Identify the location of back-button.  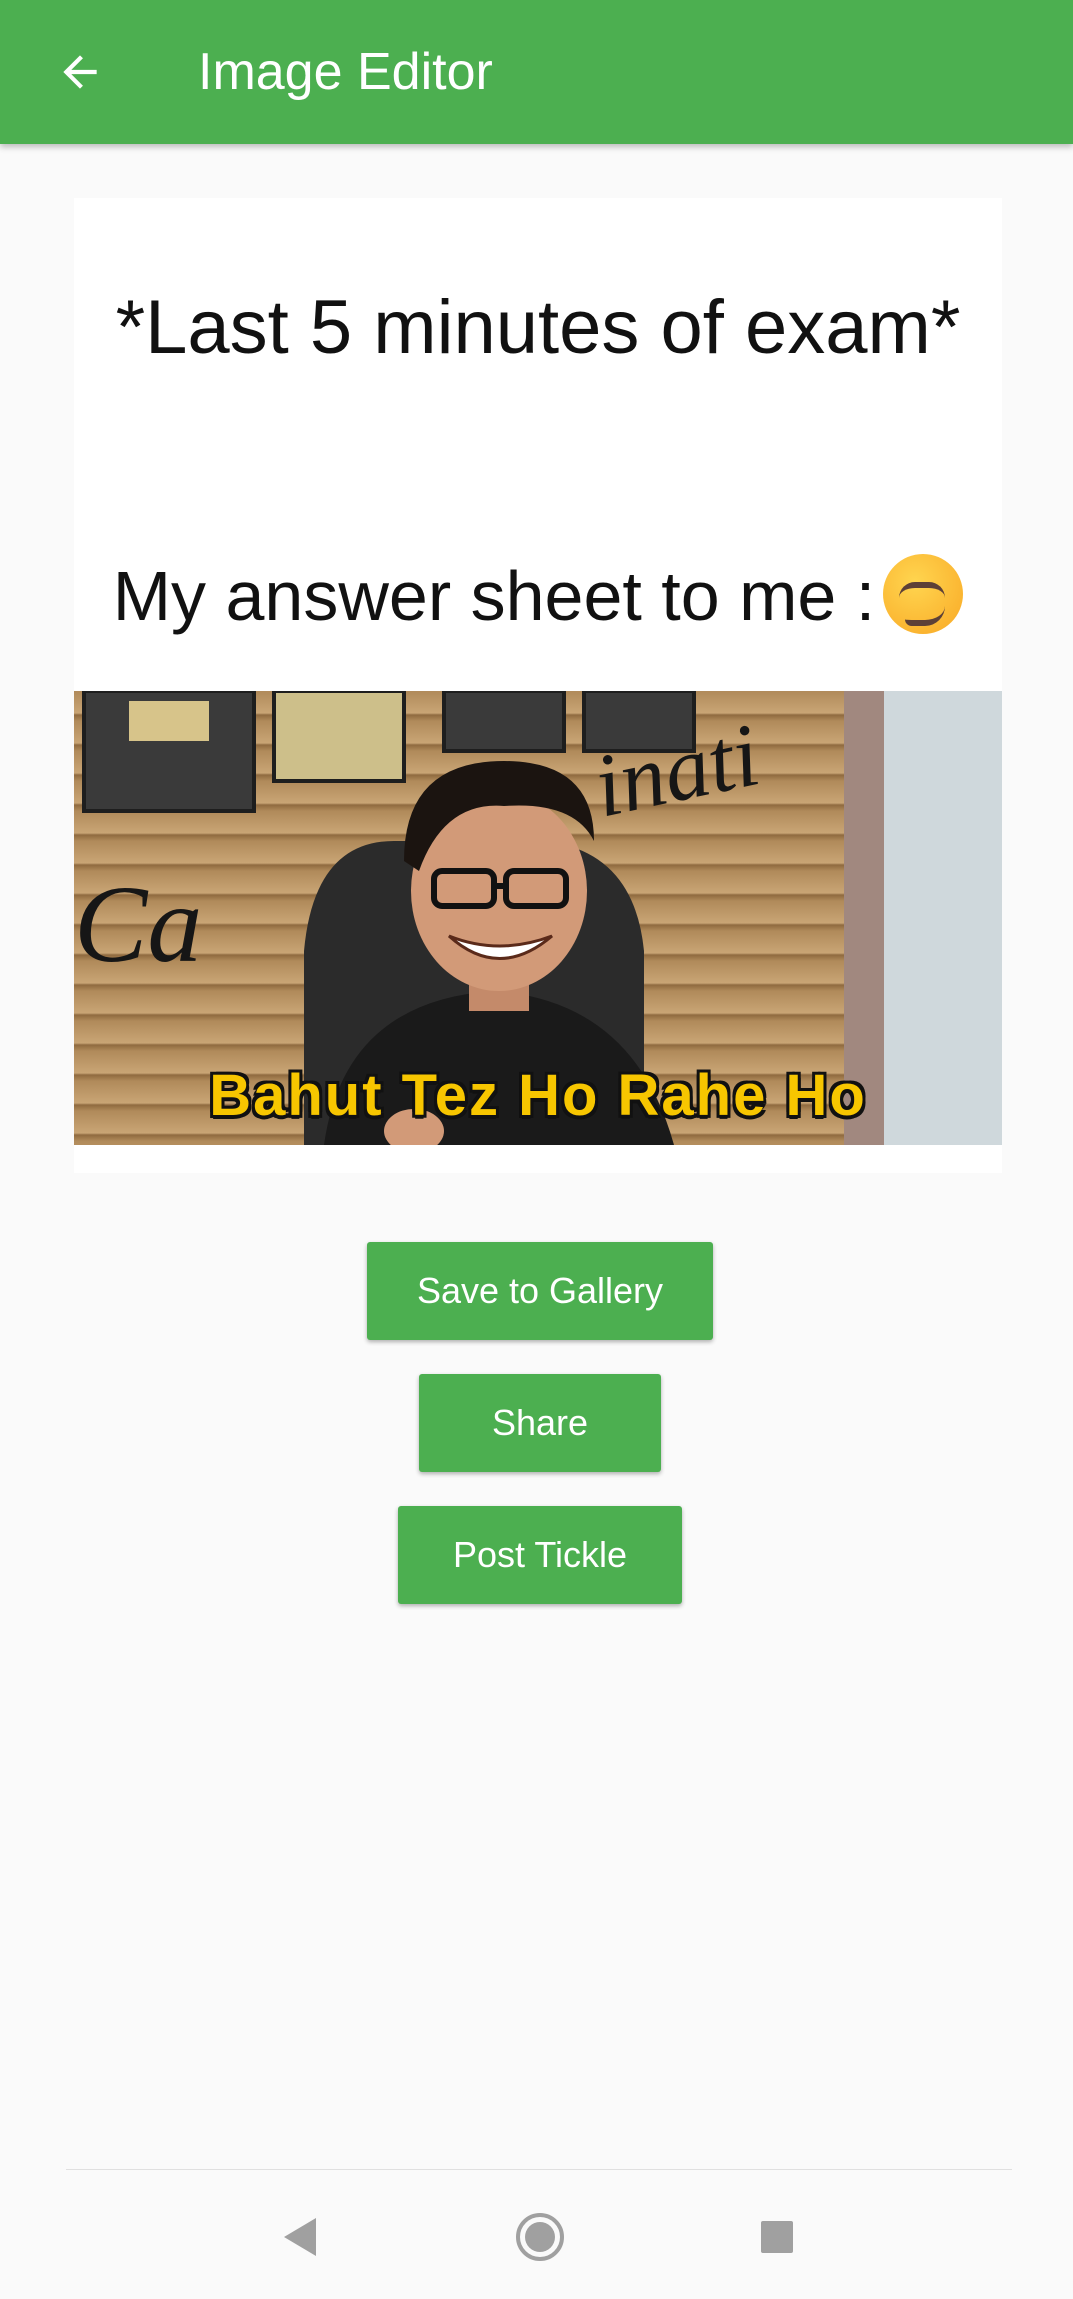
(80, 72).